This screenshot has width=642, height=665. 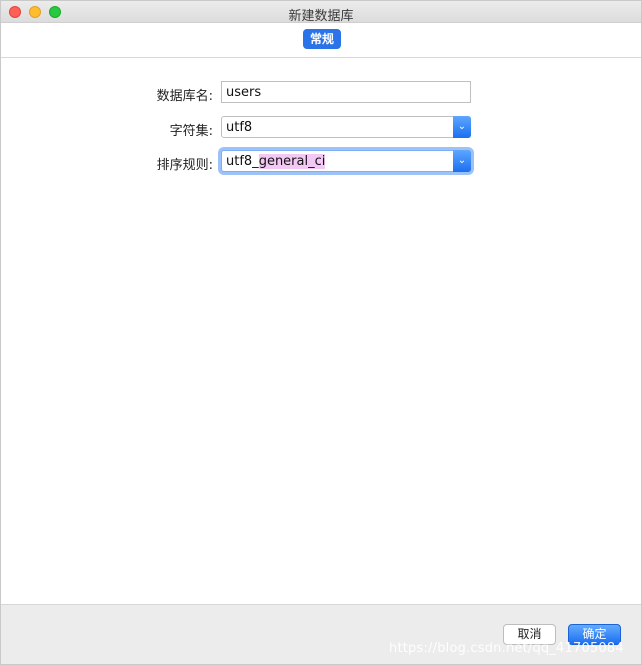 I want to click on collation-value: utf8_general_ci, so click(x=276, y=161).